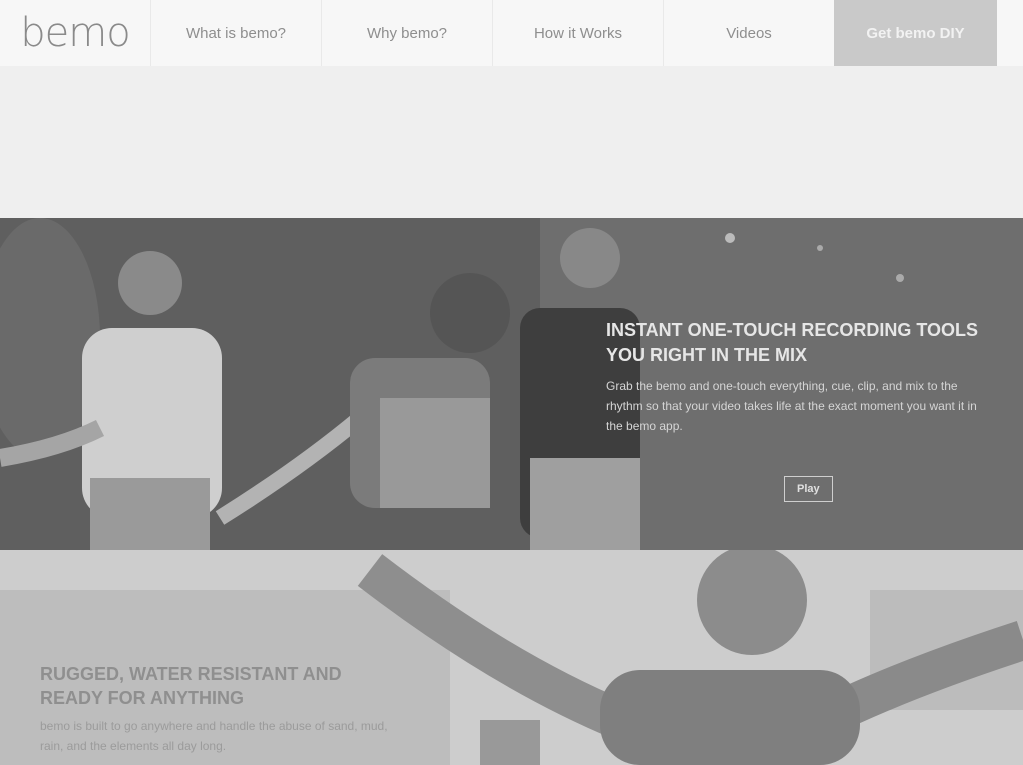 The height and width of the screenshot is (765, 1023). Describe the element at coordinates (915, 33) in the screenshot. I see `get-bemo-button: Get bemo DIY` at that location.